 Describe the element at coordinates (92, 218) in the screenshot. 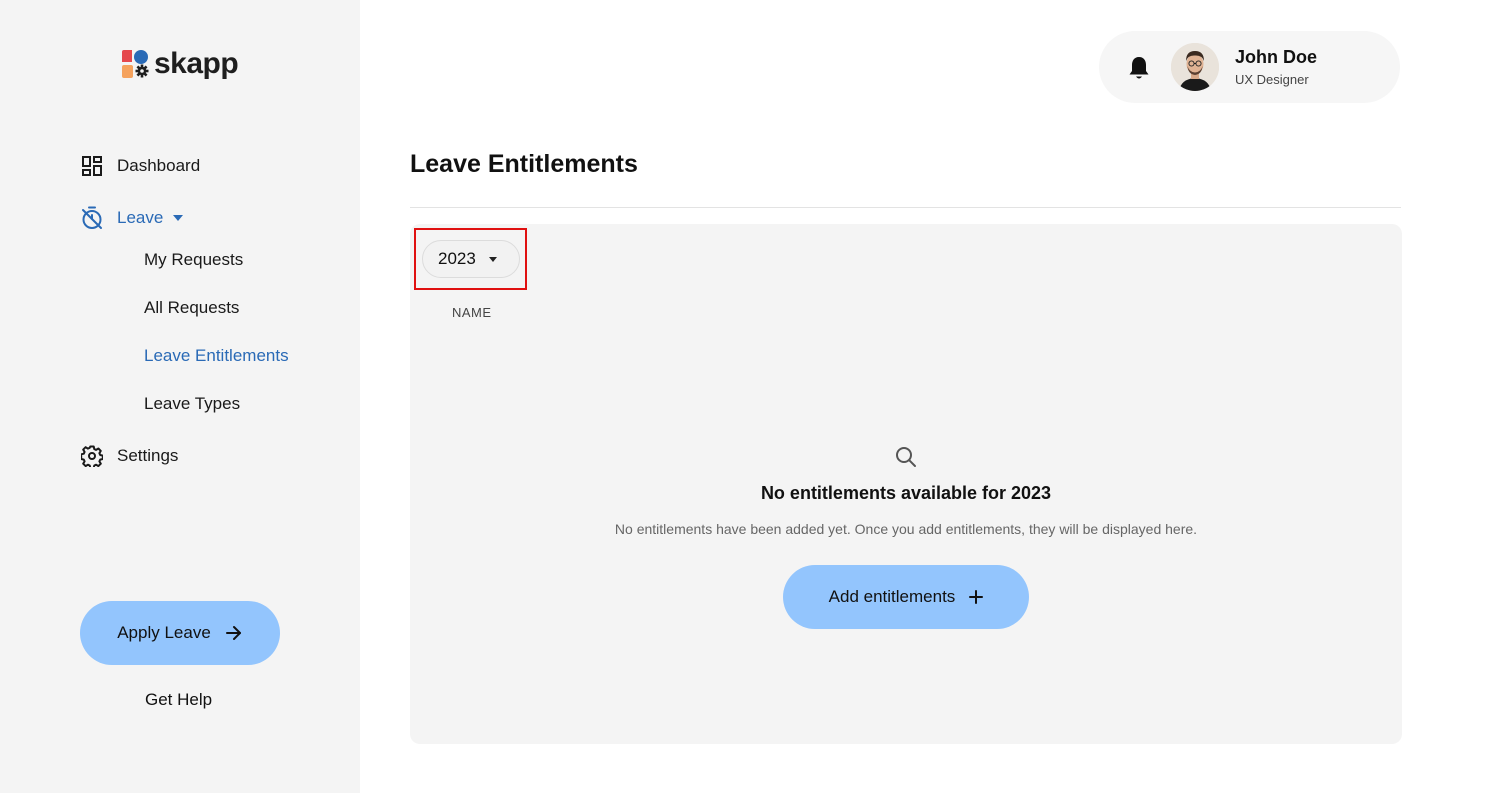

I see `timer-off-icon` at that location.